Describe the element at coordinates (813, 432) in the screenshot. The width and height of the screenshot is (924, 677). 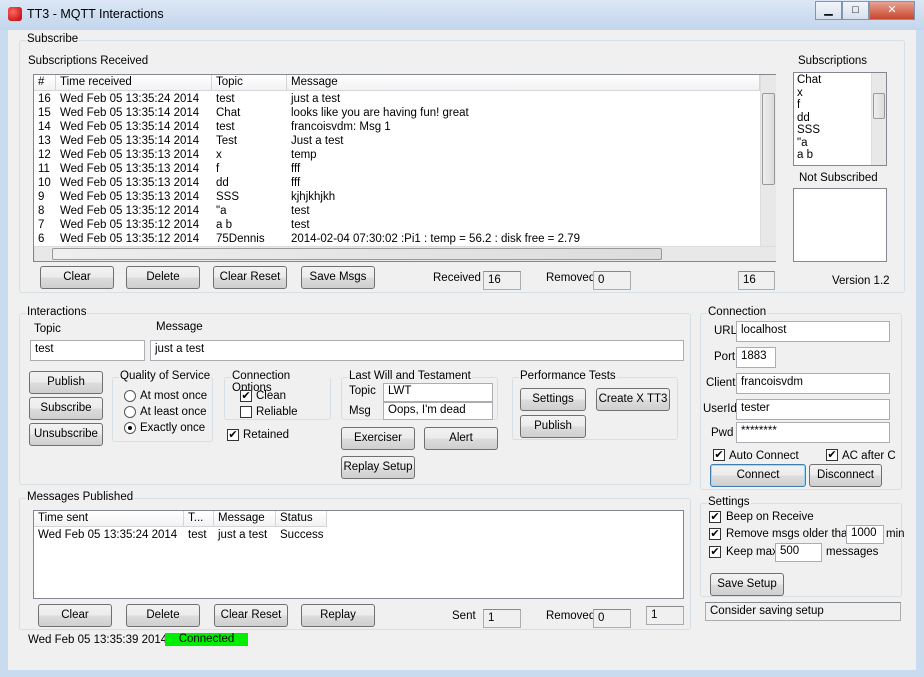
I see `pwd-input: ********` at that location.